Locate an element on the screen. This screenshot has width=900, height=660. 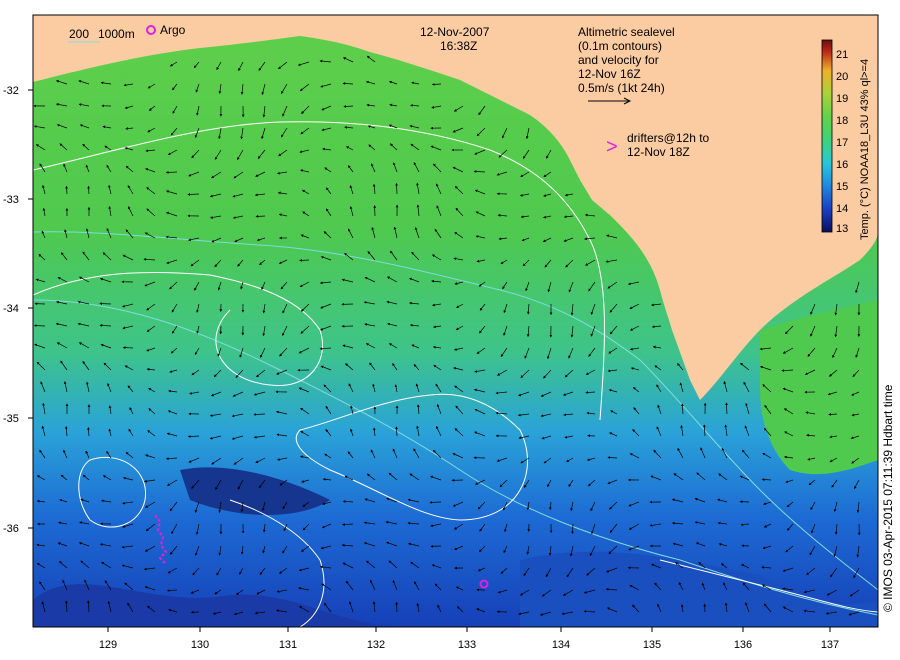
y-tick-label: -34 is located at coordinates (11, 309).